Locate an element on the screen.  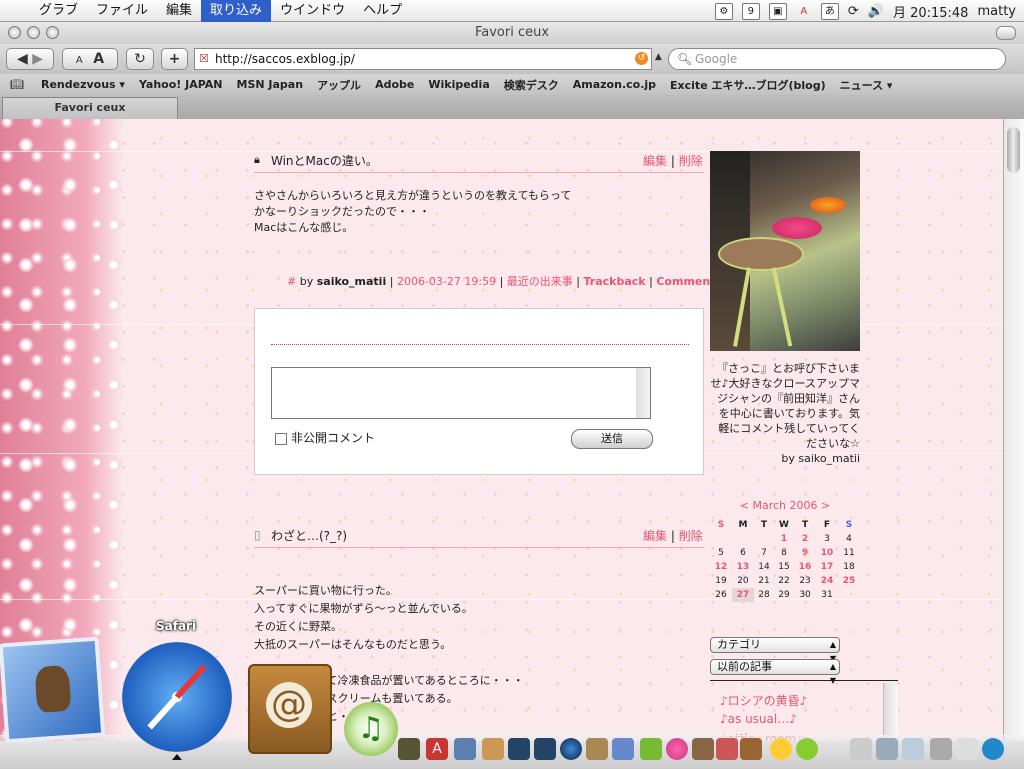
menu-capture: 取り込み is located at coordinates (236, 11).